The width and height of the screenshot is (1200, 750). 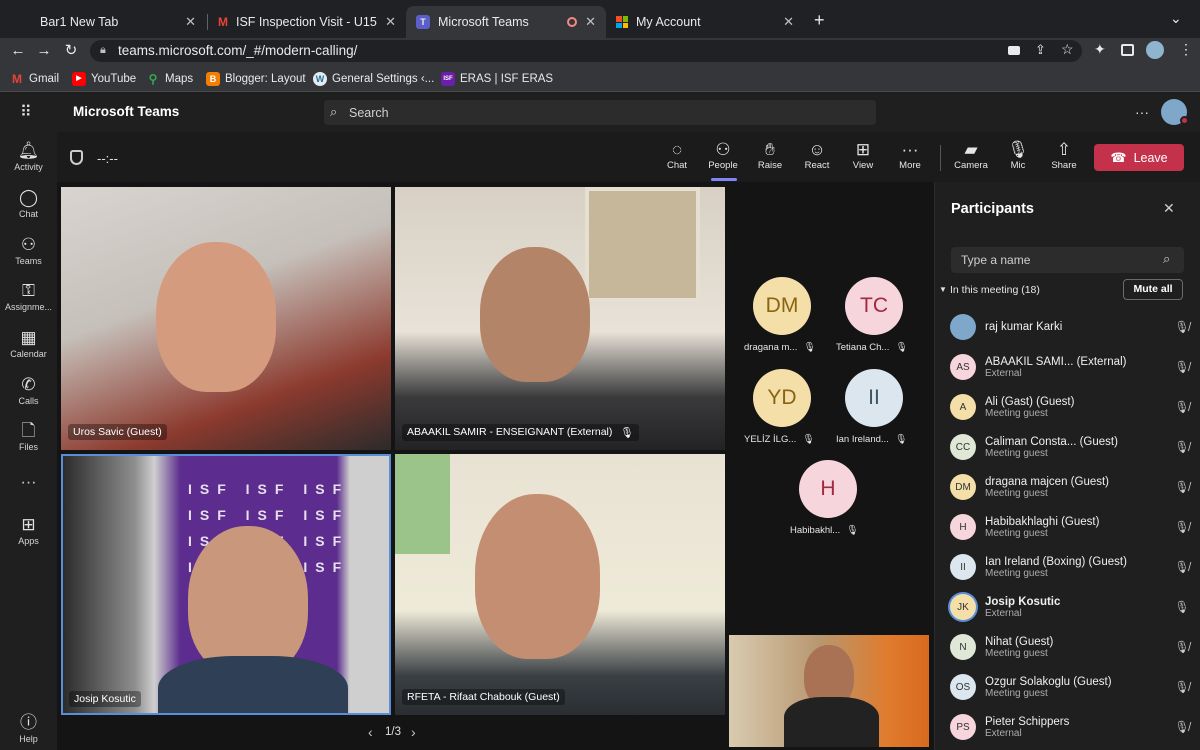 What do you see at coordinates (44, 51) in the screenshot?
I see `forward-icon: →` at bounding box center [44, 51].